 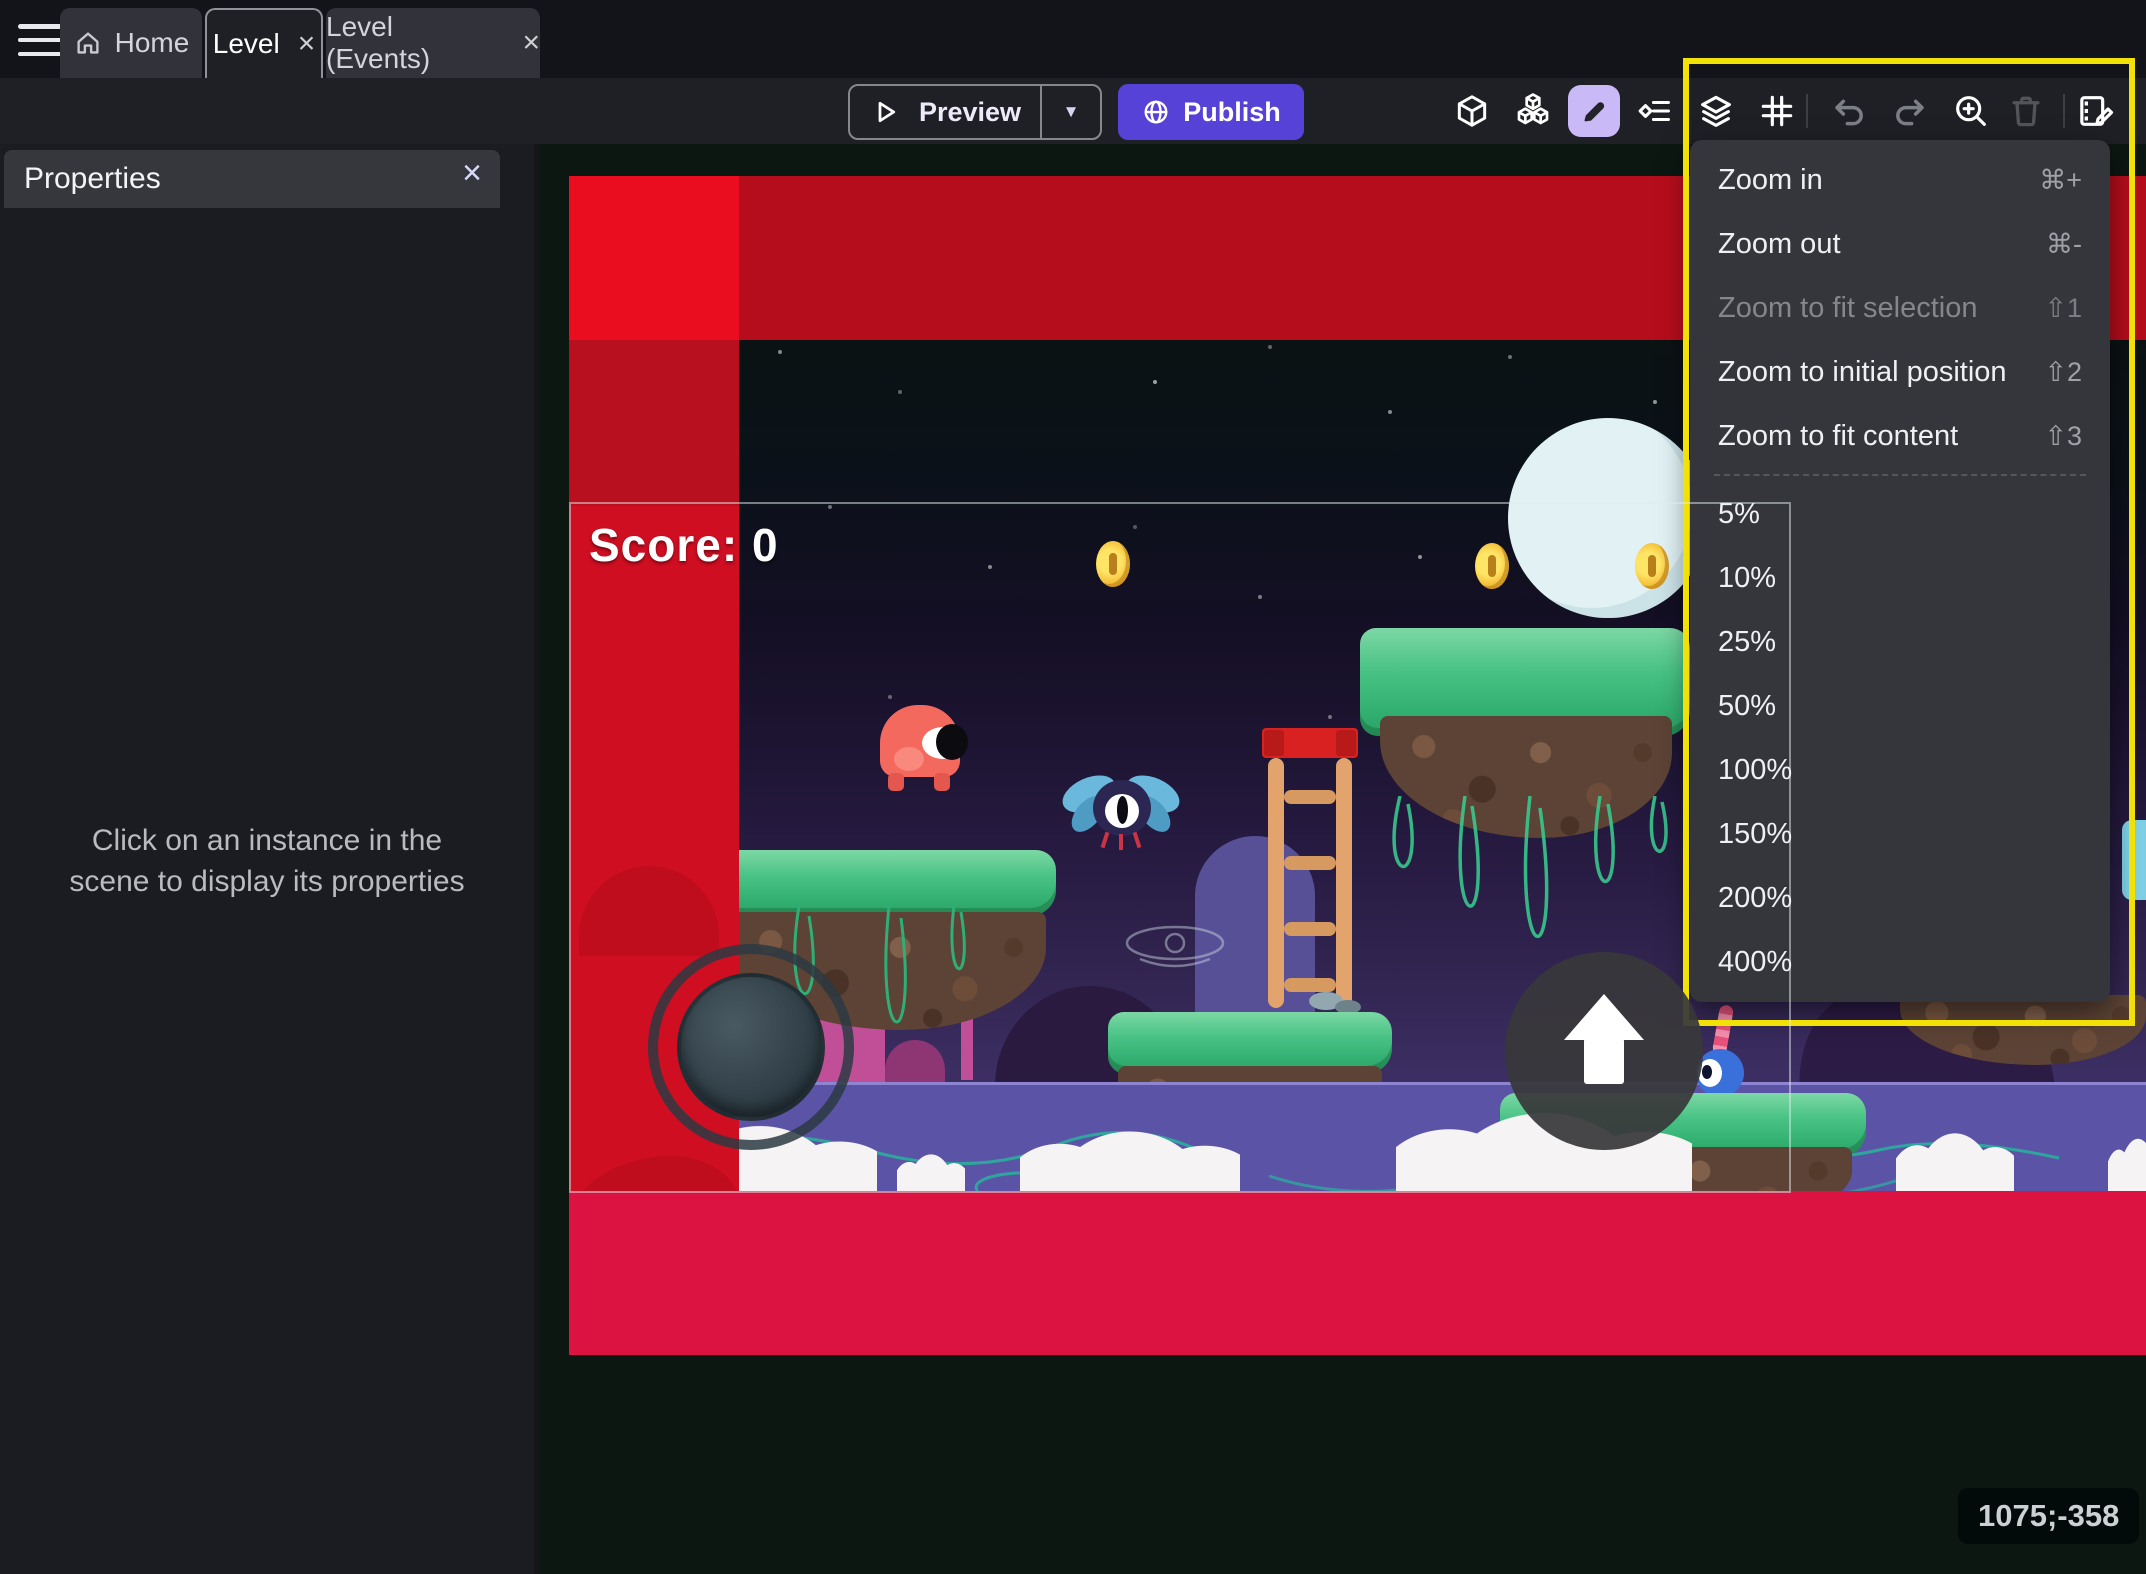 What do you see at coordinates (40, 40) in the screenshot?
I see `hamburger-menu-icon` at bounding box center [40, 40].